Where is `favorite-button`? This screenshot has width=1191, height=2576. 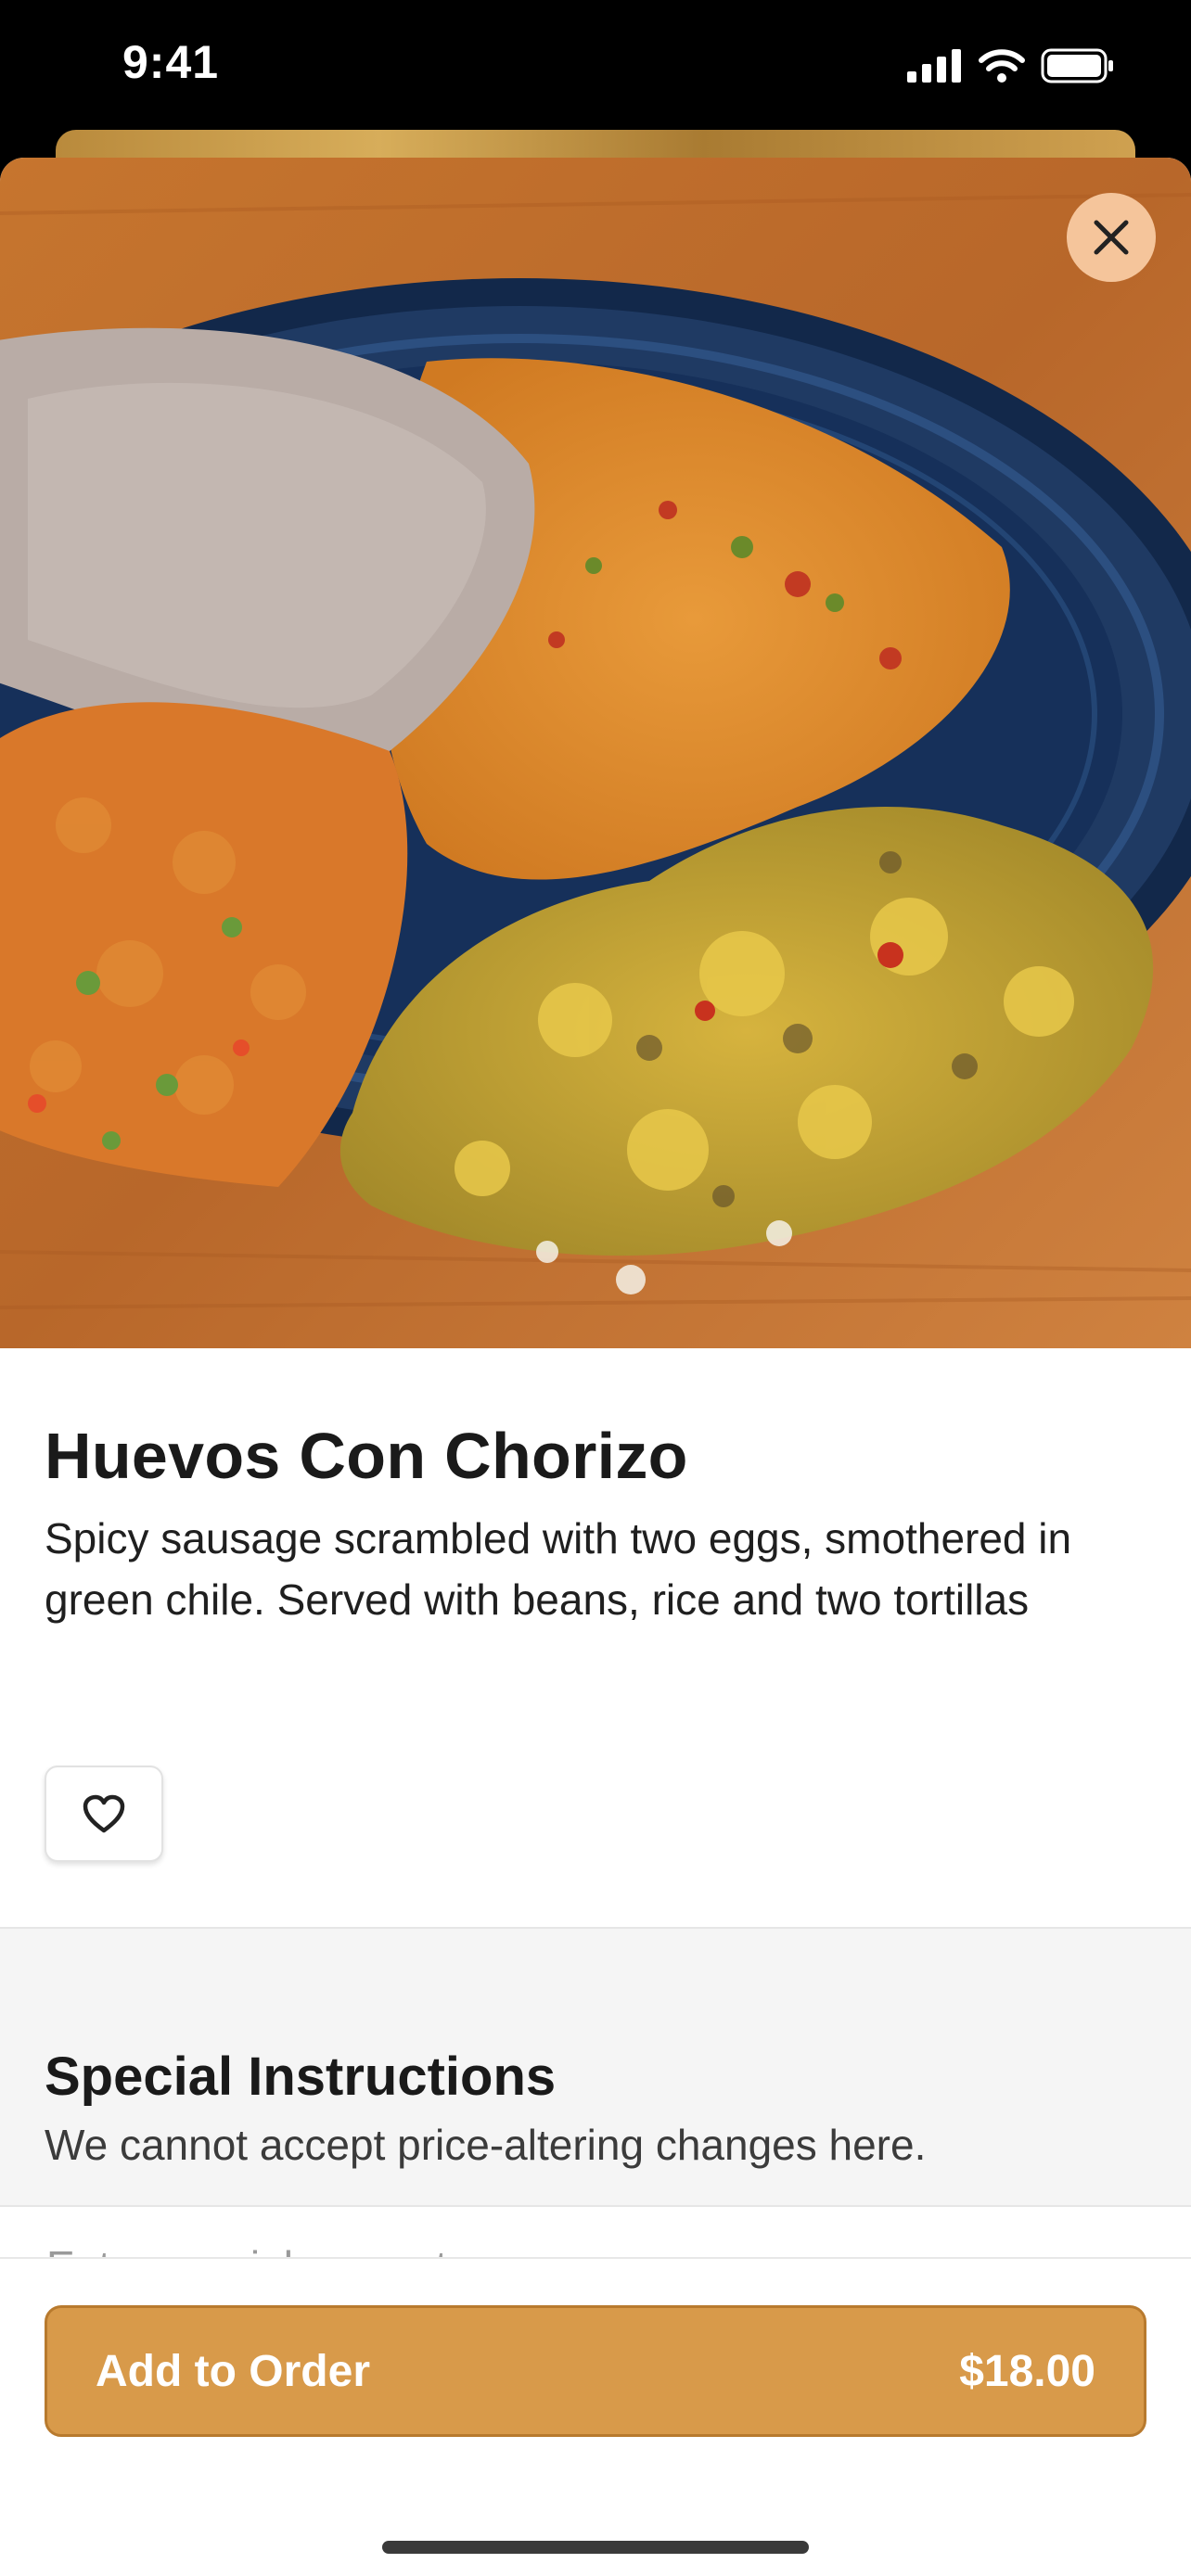
favorite-button is located at coordinates (104, 1814).